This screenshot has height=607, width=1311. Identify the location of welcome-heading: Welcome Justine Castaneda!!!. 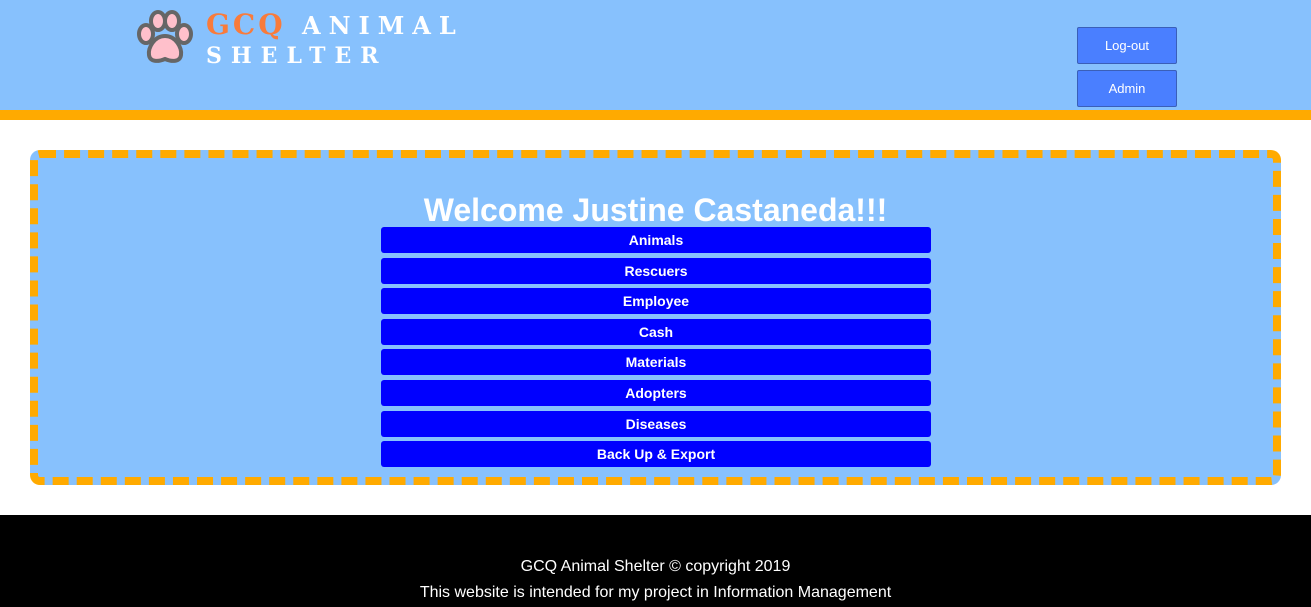
(655, 210).